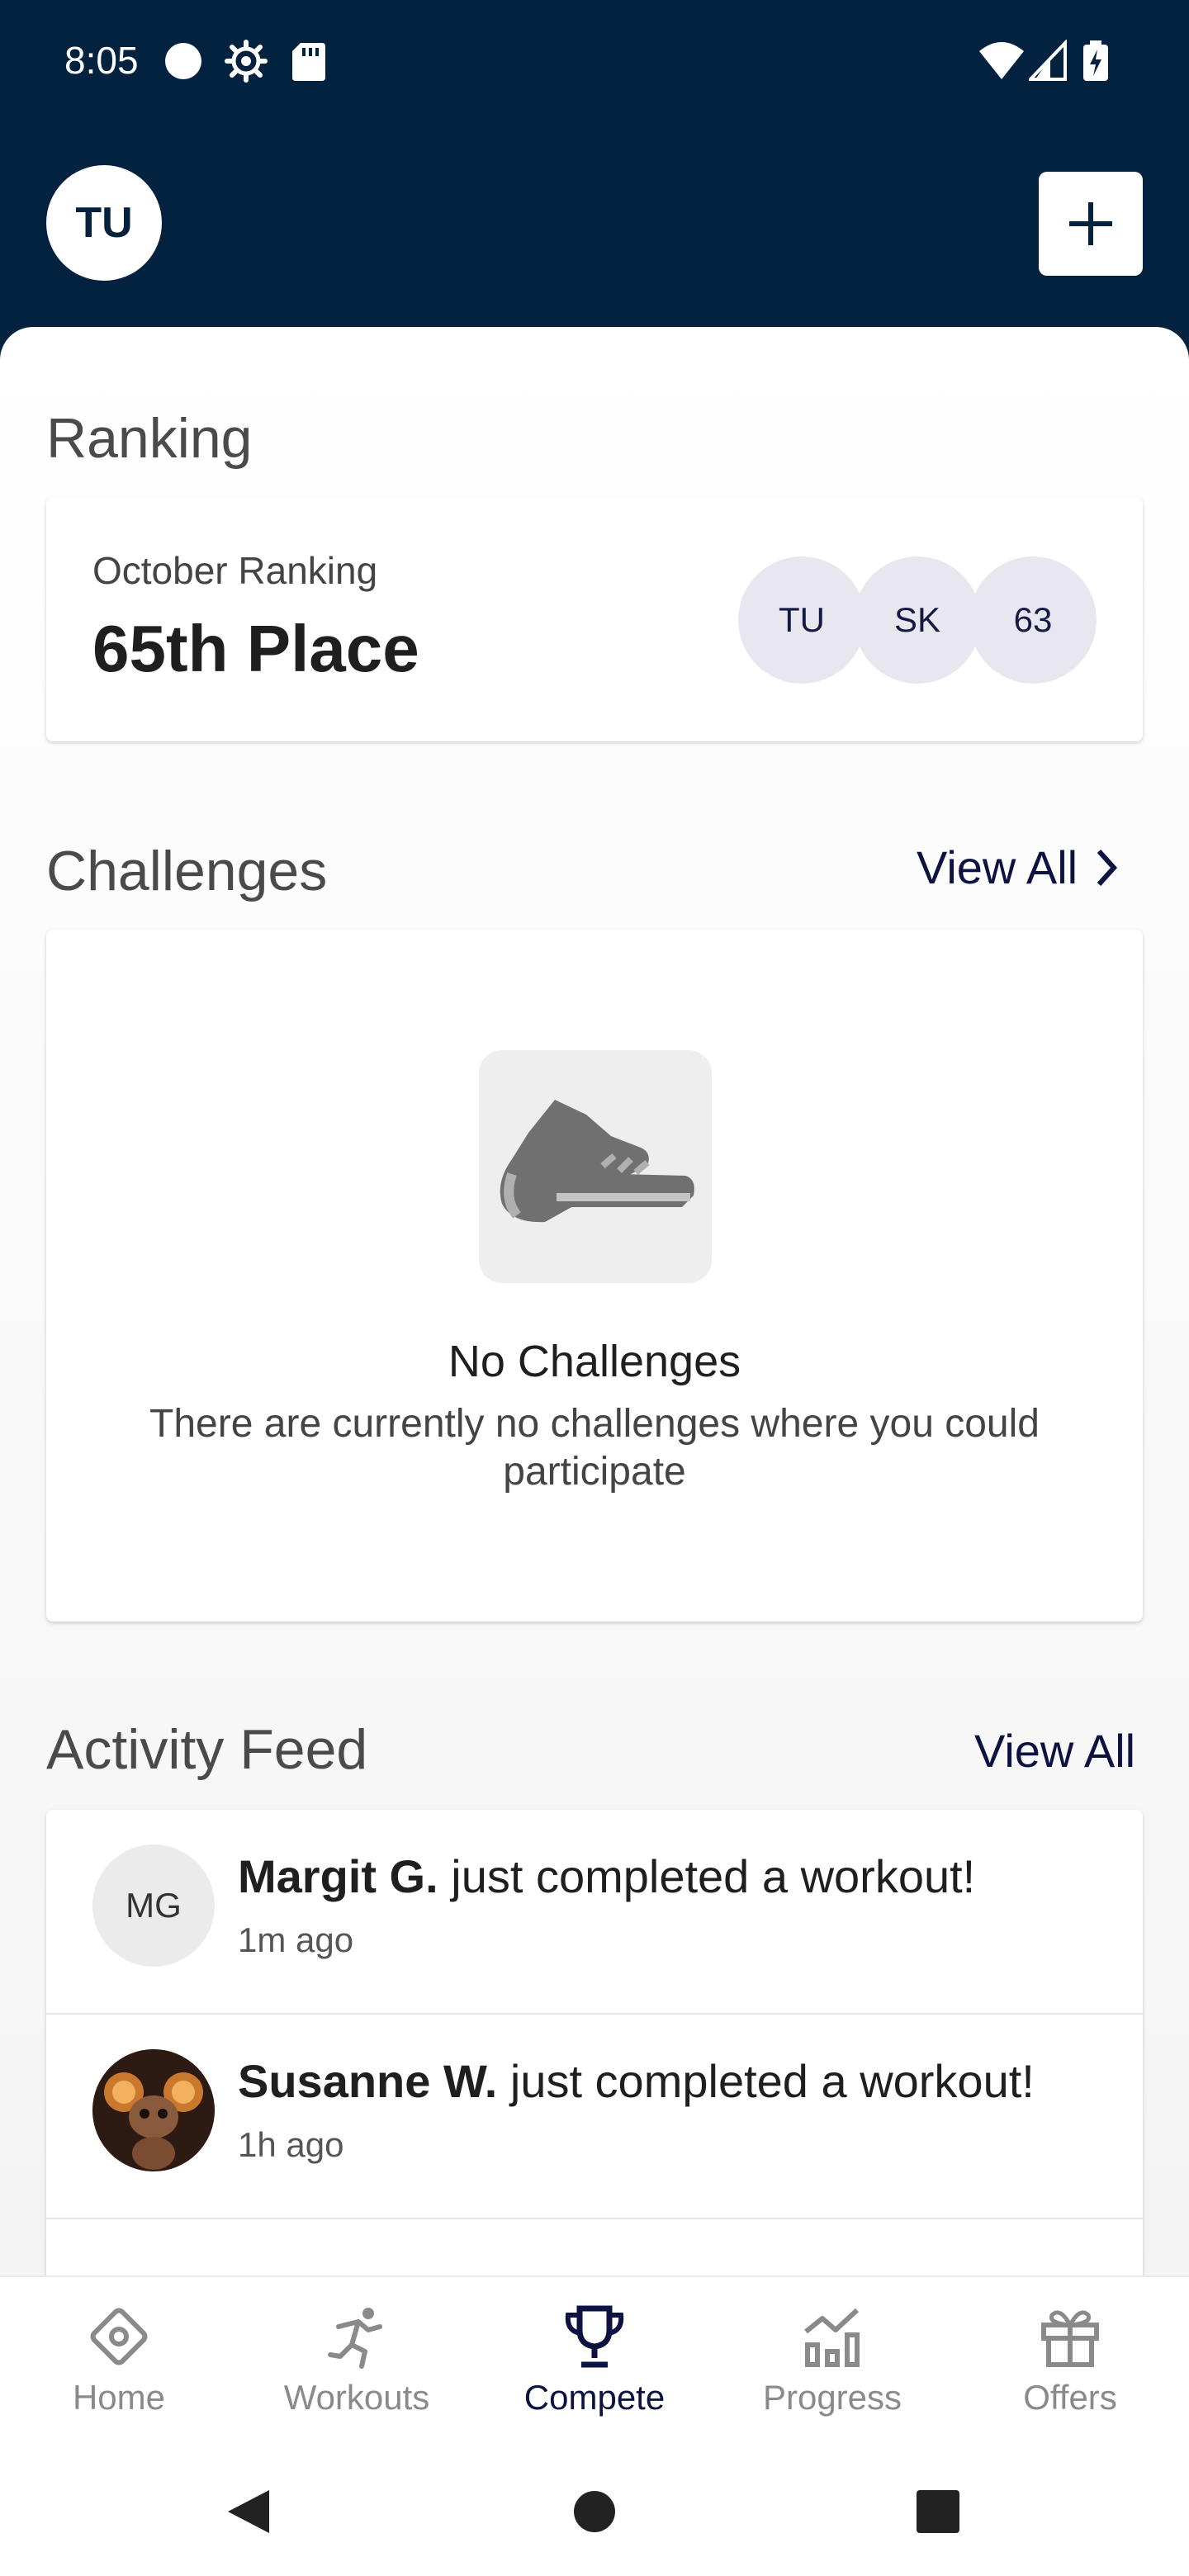 Image resolution: width=1189 pixels, height=2576 pixels. I want to click on feed-user-name: Margit G., so click(338, 1876).